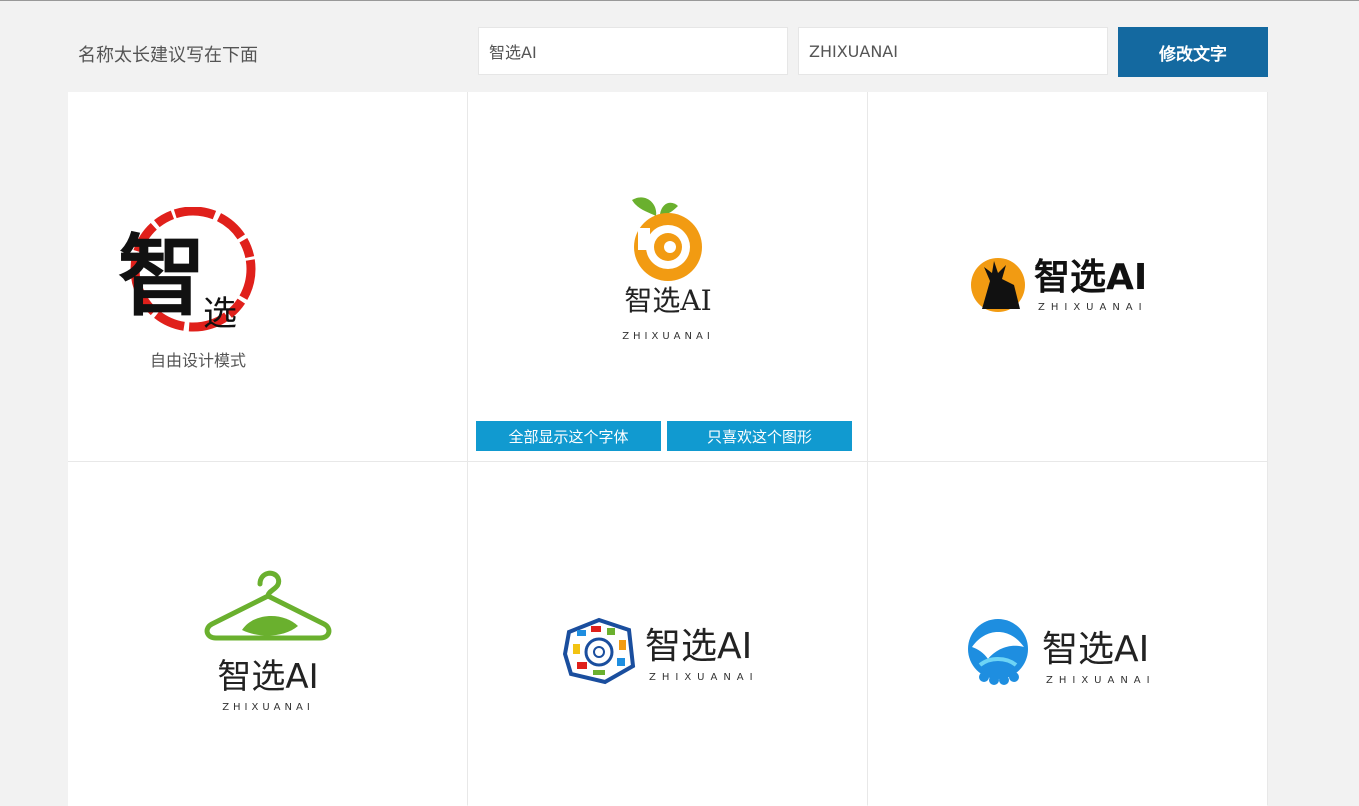 The height and width of the screenshot is (806, 1359). What do you see at coordinates (599, 651) in the screenshot?
I see `mosaic-icon` at bounding box center [599, 651].